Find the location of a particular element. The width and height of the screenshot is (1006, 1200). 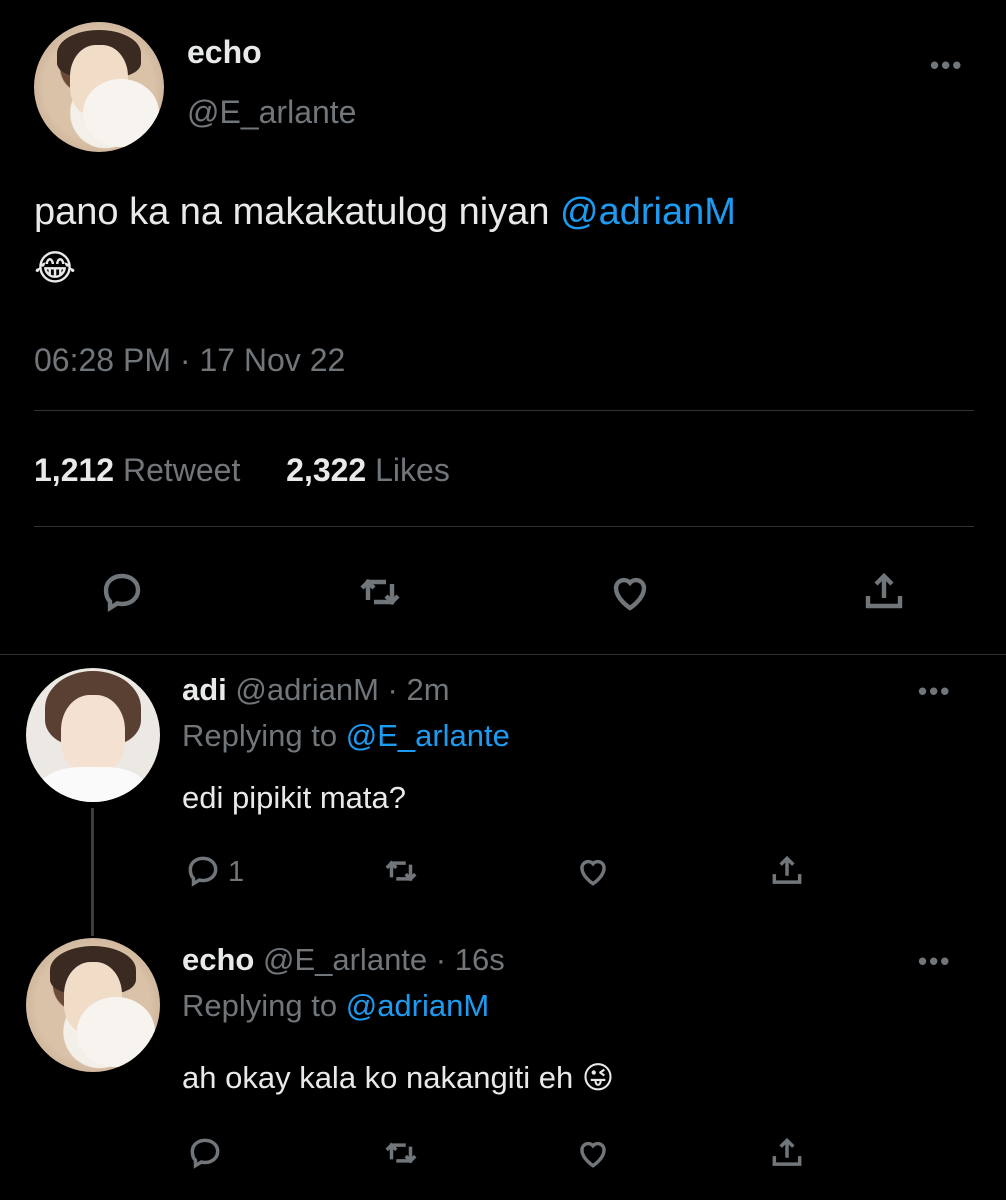

replying-to: Replying to @E_arlante is located at coordinates (346, 736).